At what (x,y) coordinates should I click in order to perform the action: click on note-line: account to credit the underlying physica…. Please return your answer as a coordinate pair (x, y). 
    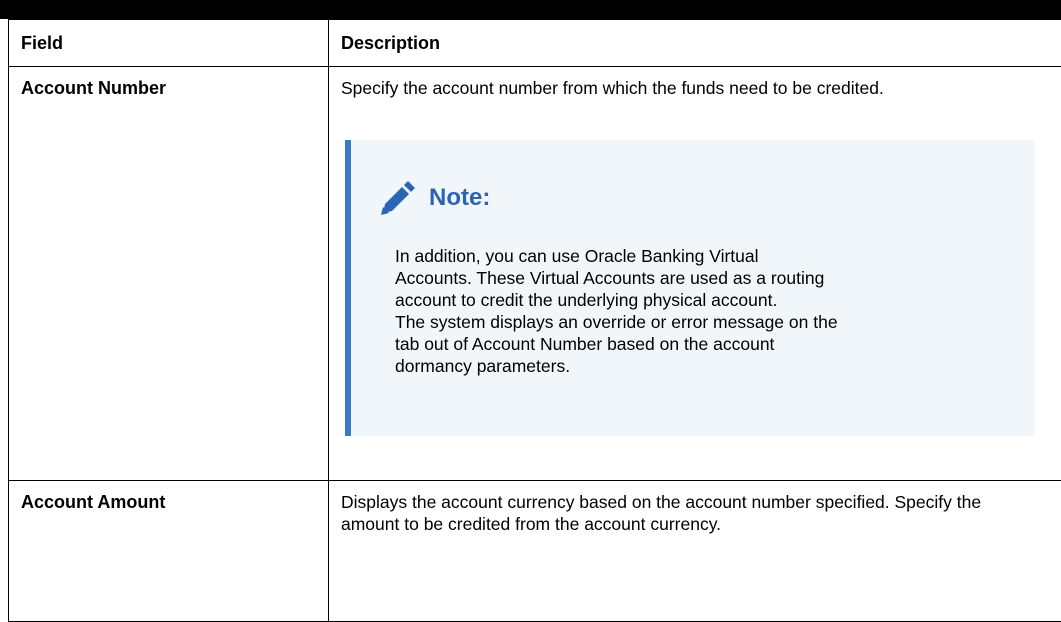
    Looking at the image, I should click on (705, 300).